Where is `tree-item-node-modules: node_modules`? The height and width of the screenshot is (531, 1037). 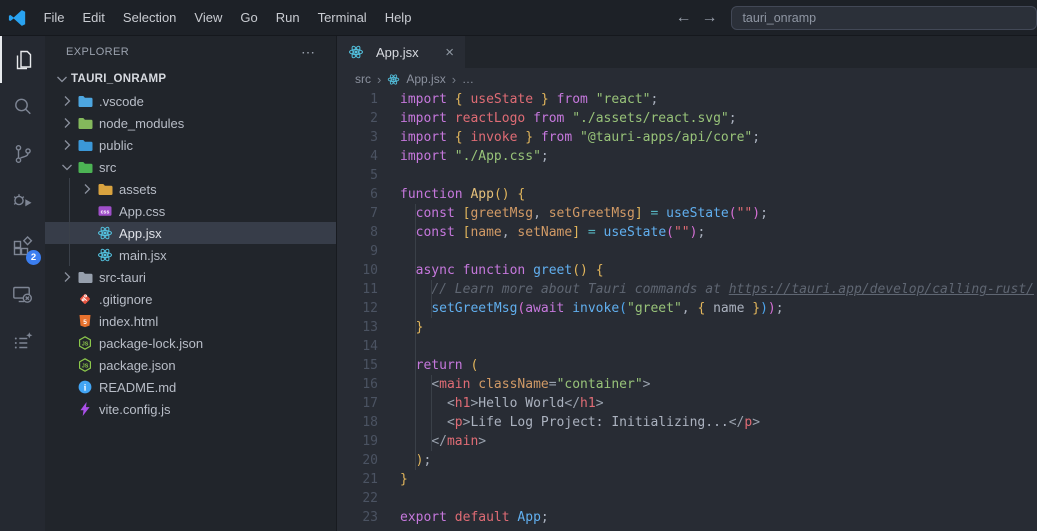
tree-item-node-modules: node_modules is located at coordinates (190, 123).